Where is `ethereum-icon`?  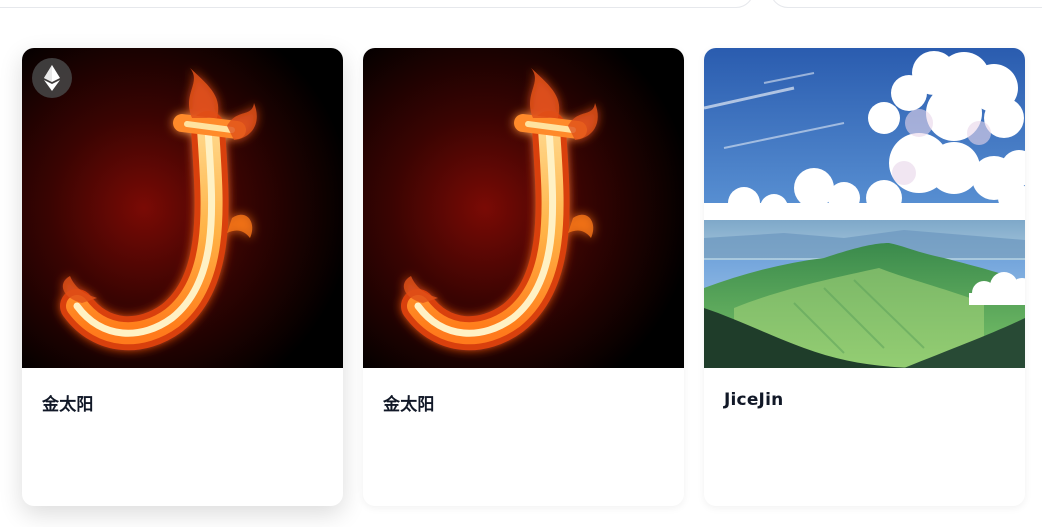
ethereum-icon is located at coordinates (52, 78).